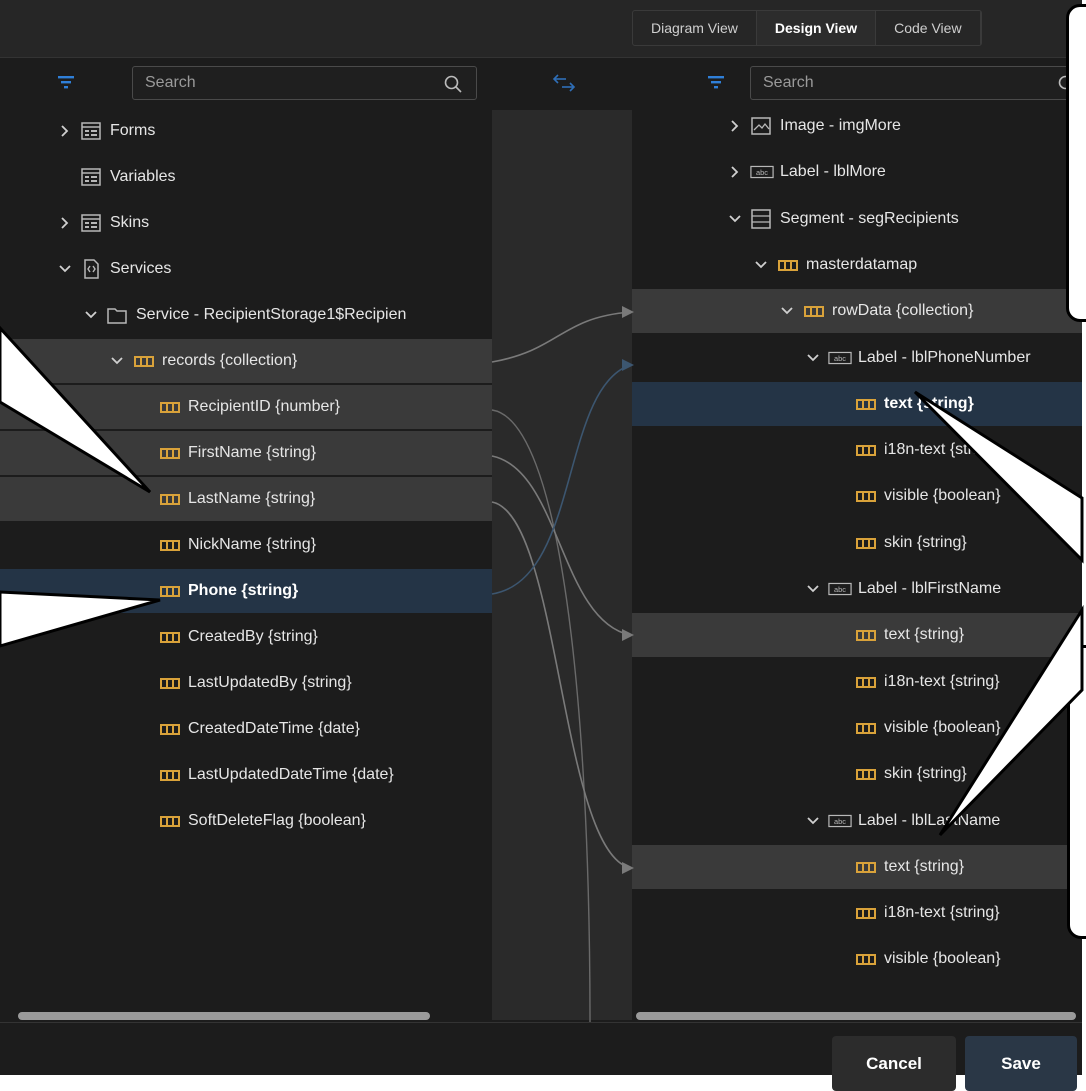 This screenshot has height=1091, width=1086. What do you see at coordinates (246, 499) in the screenshot?
I see `tree-row: LastName {string}` at bounding box center [246, 499].